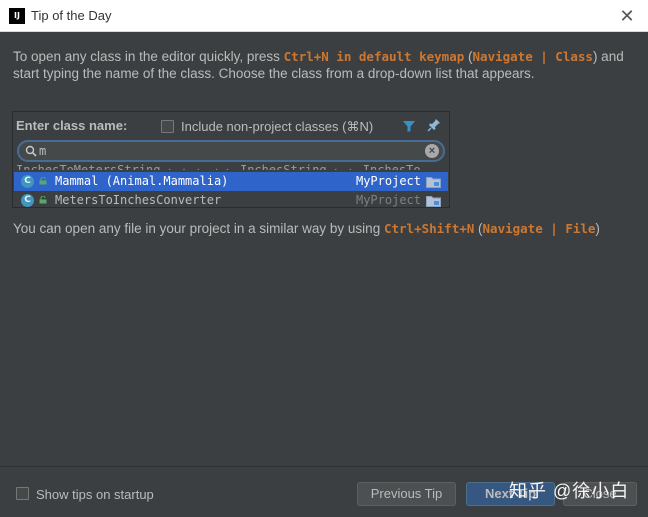  I want to click on window-title: Tip of the Day, so click(71, 15).